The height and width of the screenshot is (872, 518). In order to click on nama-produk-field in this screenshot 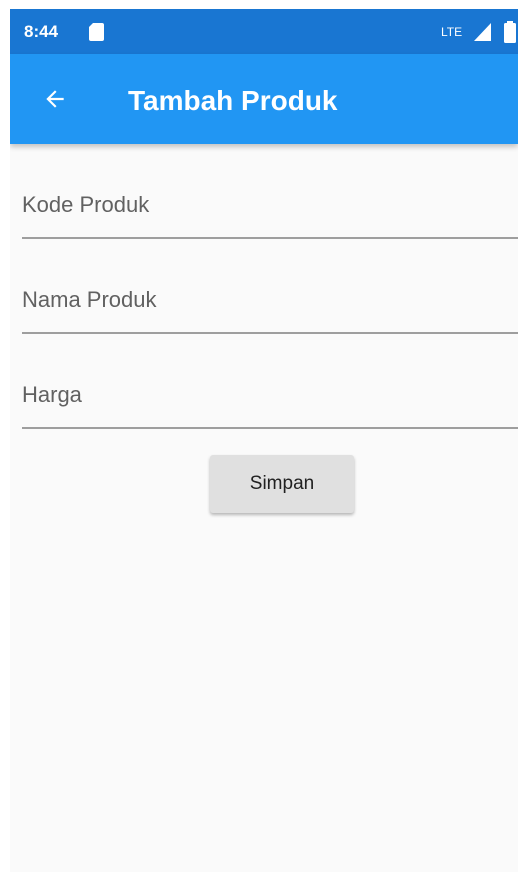, I will do `click(270, 286)`.